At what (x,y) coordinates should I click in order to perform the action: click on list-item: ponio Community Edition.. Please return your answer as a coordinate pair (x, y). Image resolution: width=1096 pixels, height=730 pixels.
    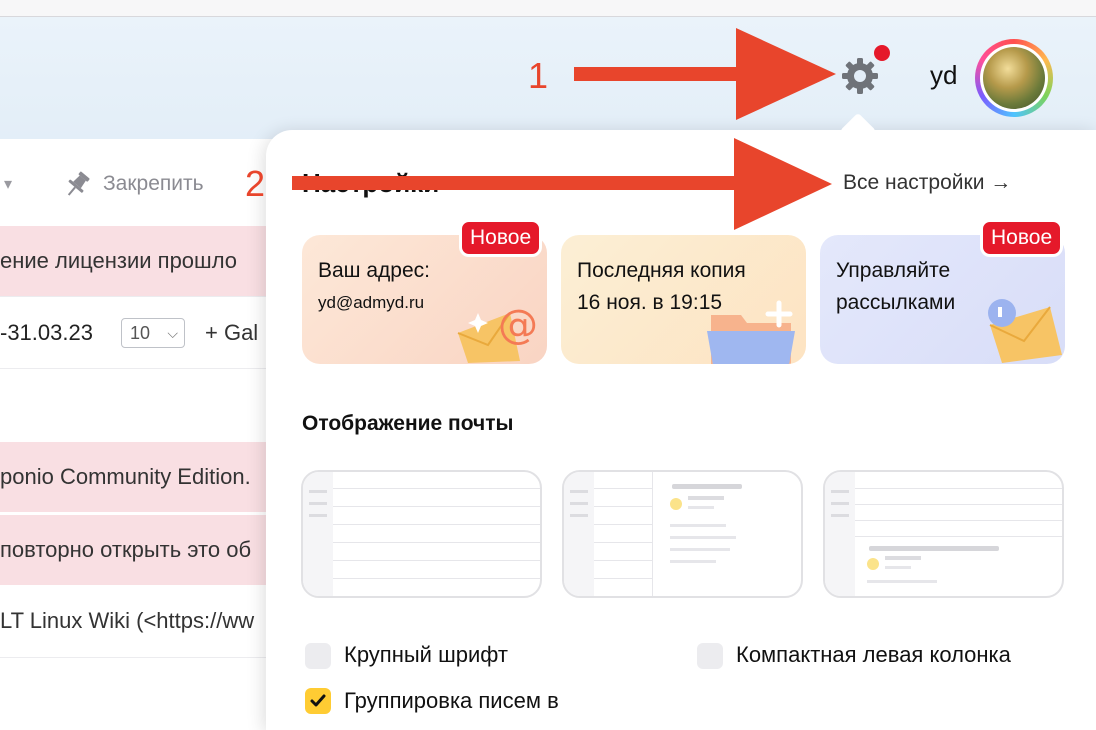
    Looking at the image, I should click on (140, 477).